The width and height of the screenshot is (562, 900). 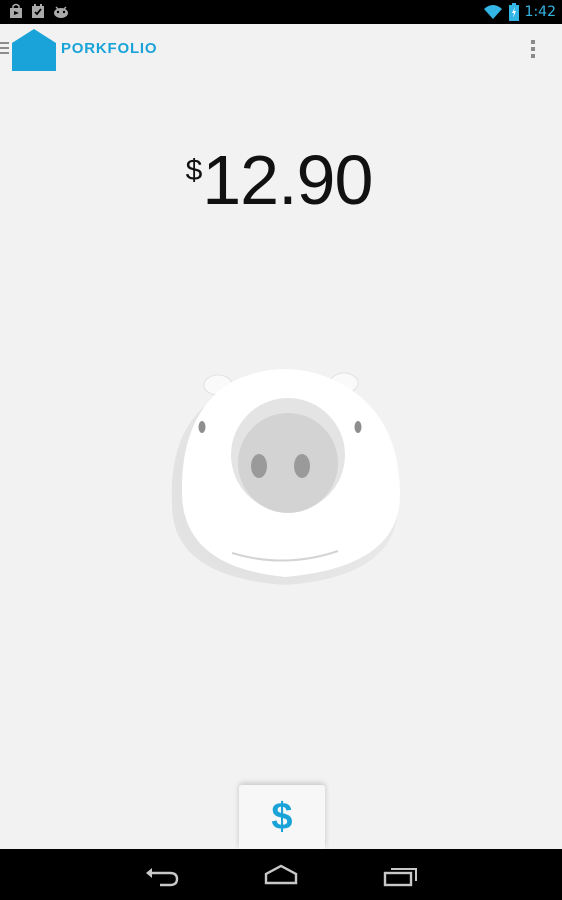 What do you see at coordinates (513, 12) in the screenshot?
I see `battery-charging-icon` at bounding box center [513, 12].